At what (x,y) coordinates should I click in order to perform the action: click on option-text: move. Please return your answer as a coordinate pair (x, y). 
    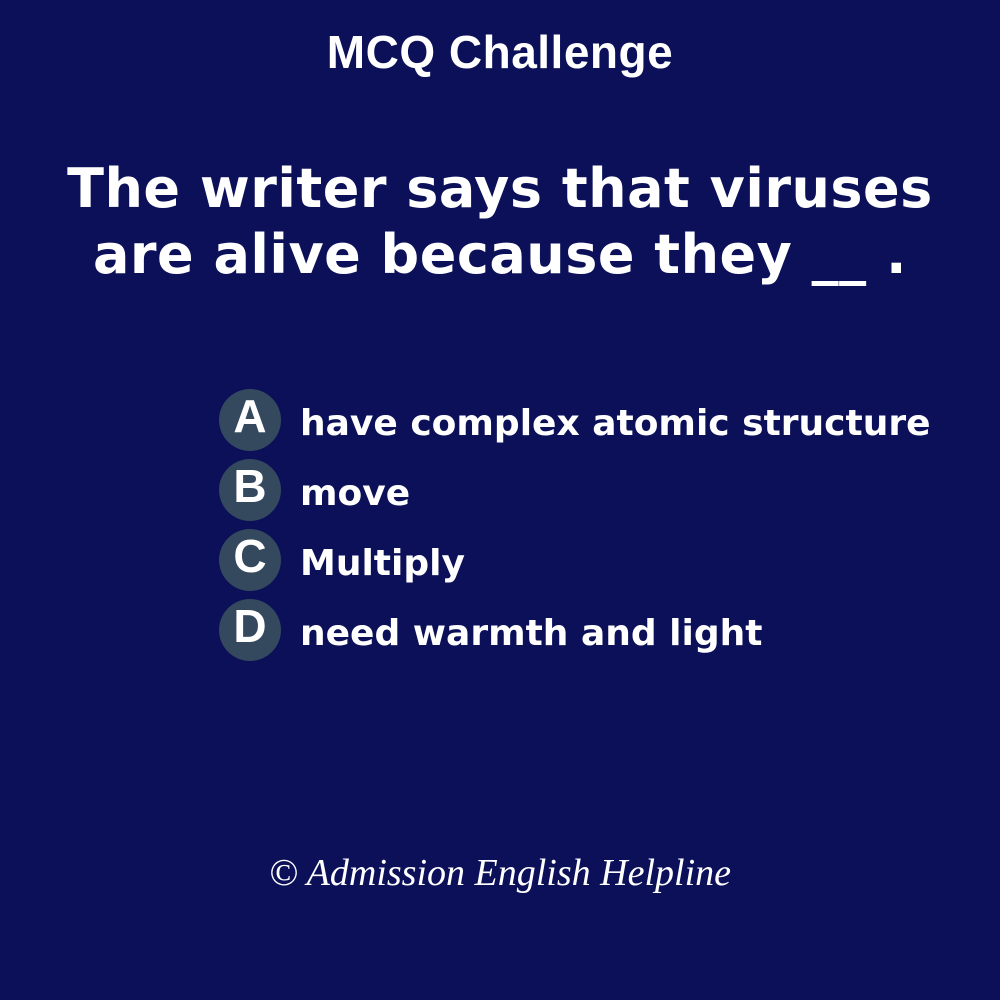
    Looking at the image, I should click on (355, 493).